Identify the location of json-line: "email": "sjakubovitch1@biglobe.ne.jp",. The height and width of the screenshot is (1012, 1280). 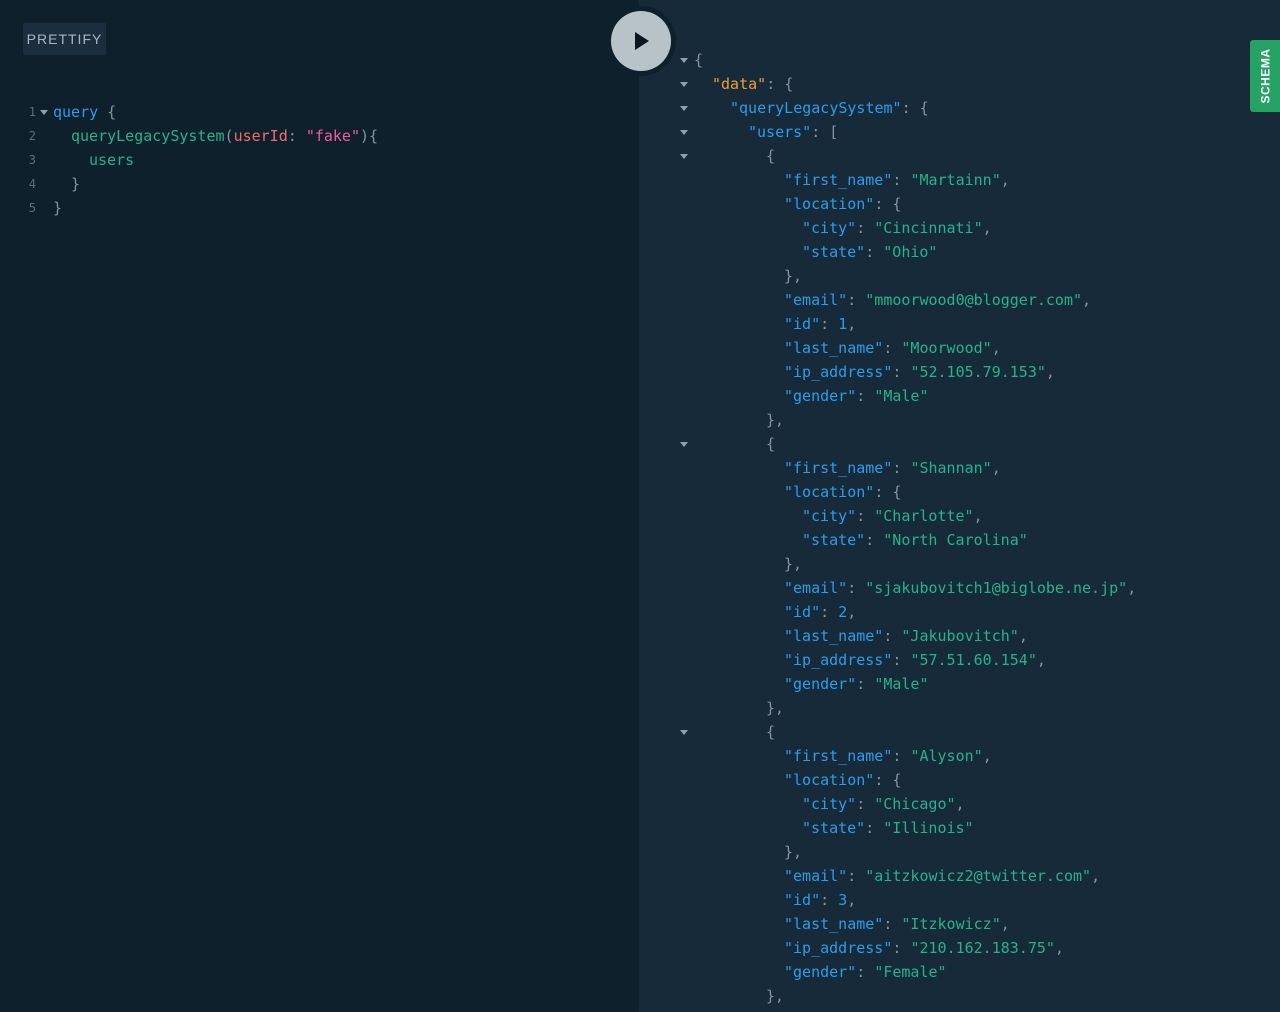
(960, 588).